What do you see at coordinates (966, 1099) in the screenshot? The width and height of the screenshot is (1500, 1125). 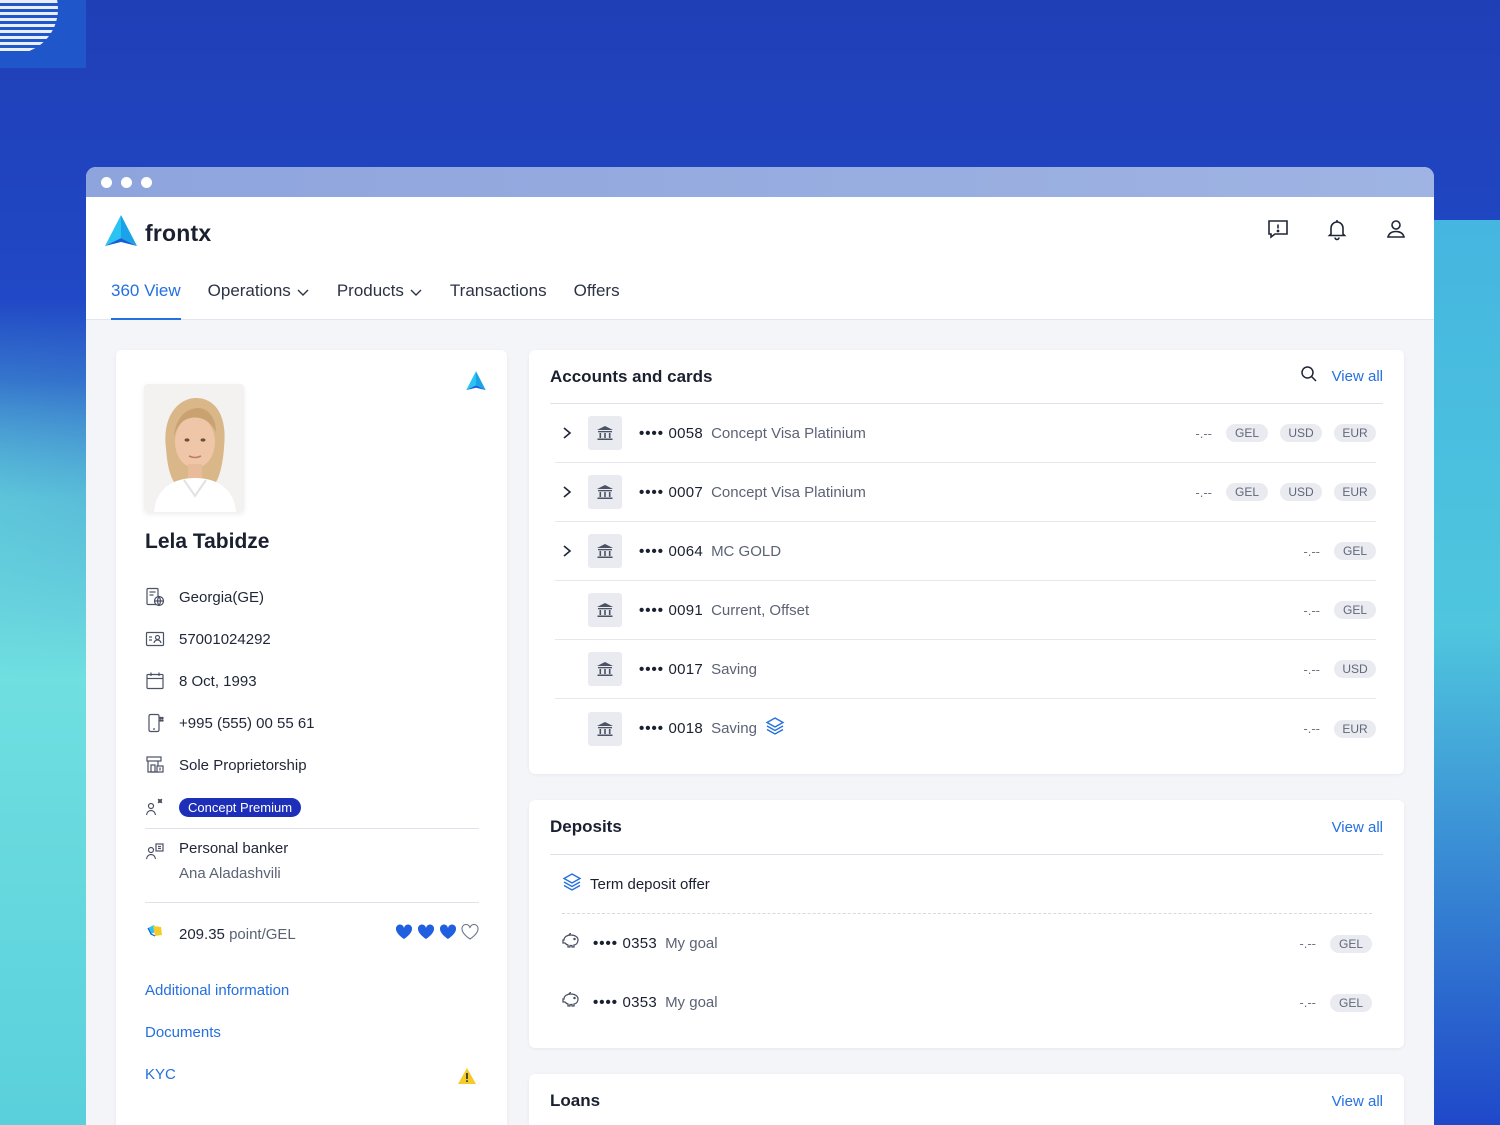 I see `loans-card: Loans View all` at bounding box center [966, 1099].